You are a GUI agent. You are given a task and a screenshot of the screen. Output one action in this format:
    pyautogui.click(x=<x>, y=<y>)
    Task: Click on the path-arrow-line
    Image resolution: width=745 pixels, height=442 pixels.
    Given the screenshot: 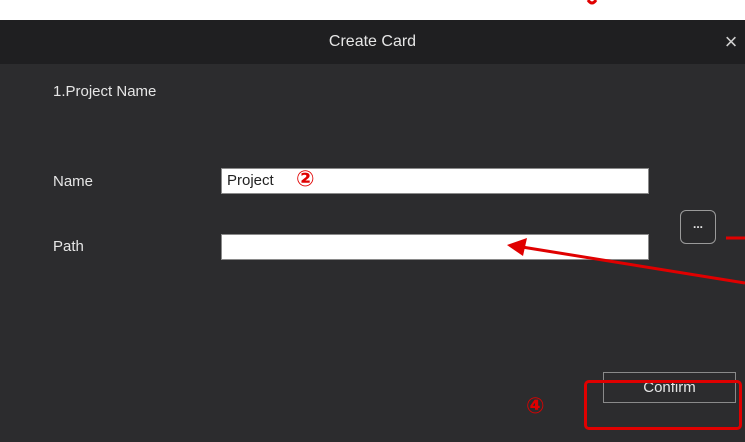 What is the action you would take?
    pyautogui.click(x=633, y=265)
    